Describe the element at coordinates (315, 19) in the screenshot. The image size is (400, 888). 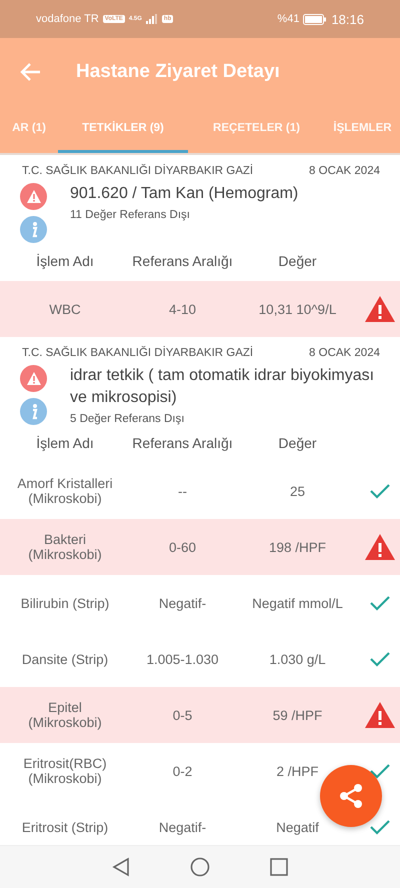
I see `battery-icon` at that location.